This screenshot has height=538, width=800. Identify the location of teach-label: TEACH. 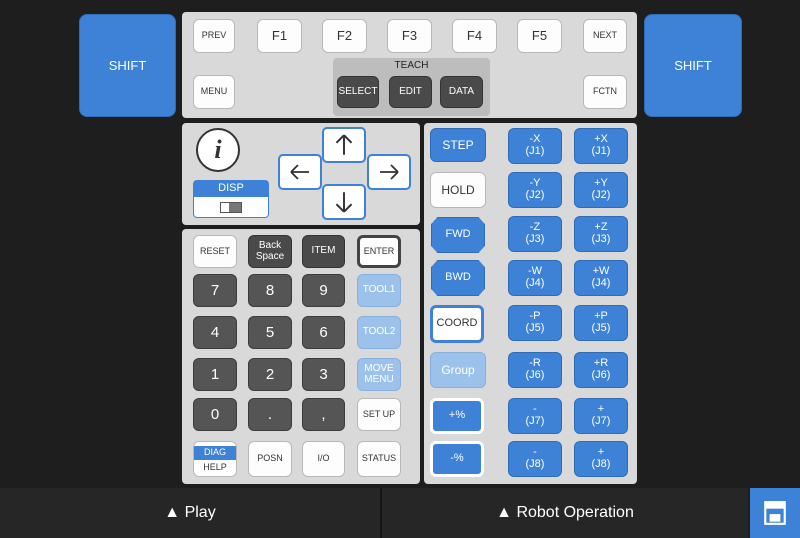
(411, 65).